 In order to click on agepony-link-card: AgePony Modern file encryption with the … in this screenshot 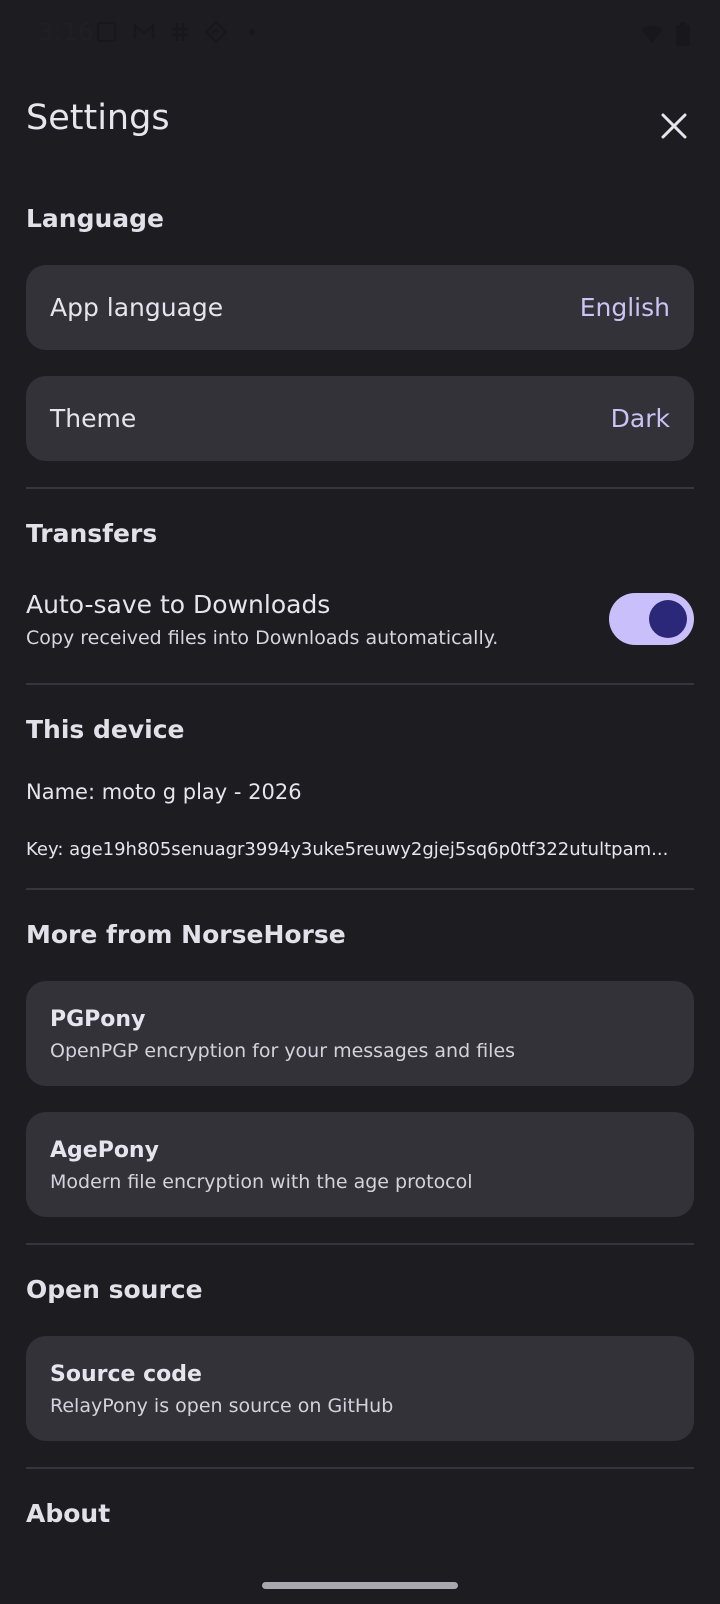, I will do `click(360, 1164)`.